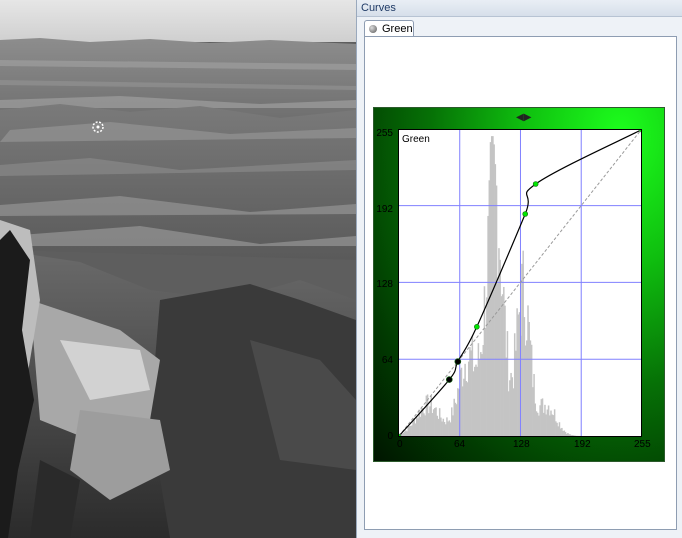 Image resolution: width=682 pixels, height=538 pixels. Describe the element at coordinates (373, 29) in the screenshot. I see `sphere-icon` at that location.